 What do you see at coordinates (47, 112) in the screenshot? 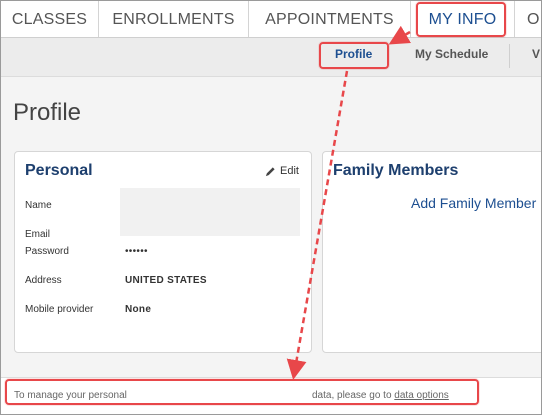
I see `page-title: Profile` at bounding box center [47, 112].